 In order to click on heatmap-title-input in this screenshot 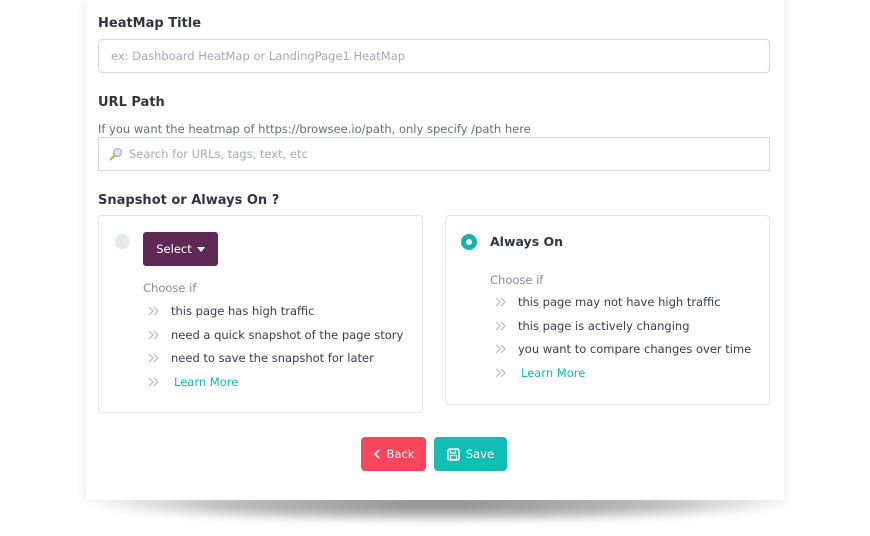, I will do `click(434, 56)`.